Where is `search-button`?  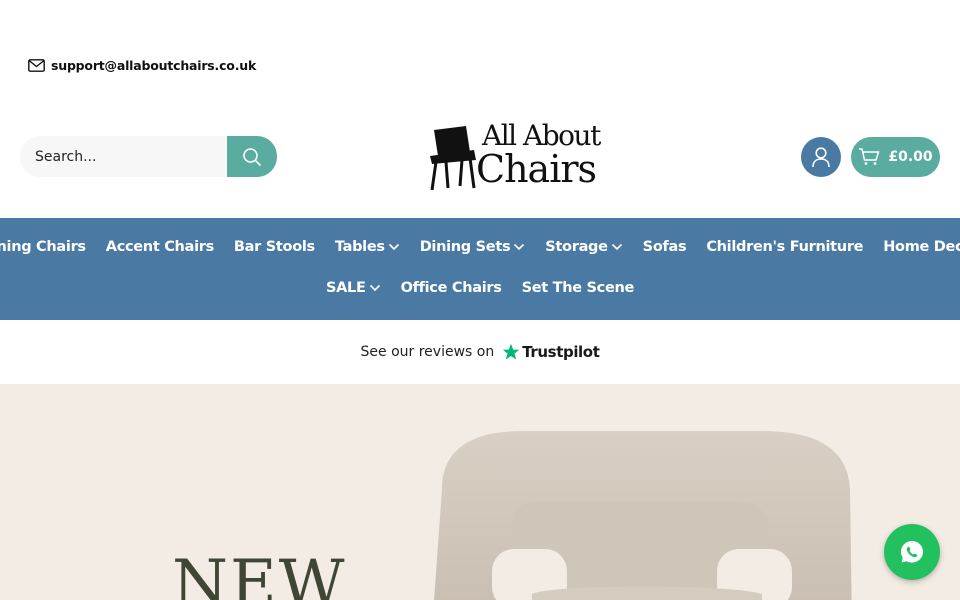 search-button is located at coordinates (252, 156).